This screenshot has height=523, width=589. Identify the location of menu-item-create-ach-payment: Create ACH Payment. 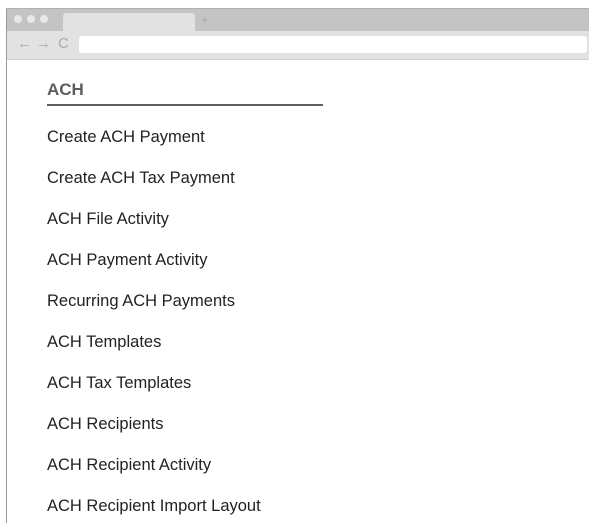
(154, 148).